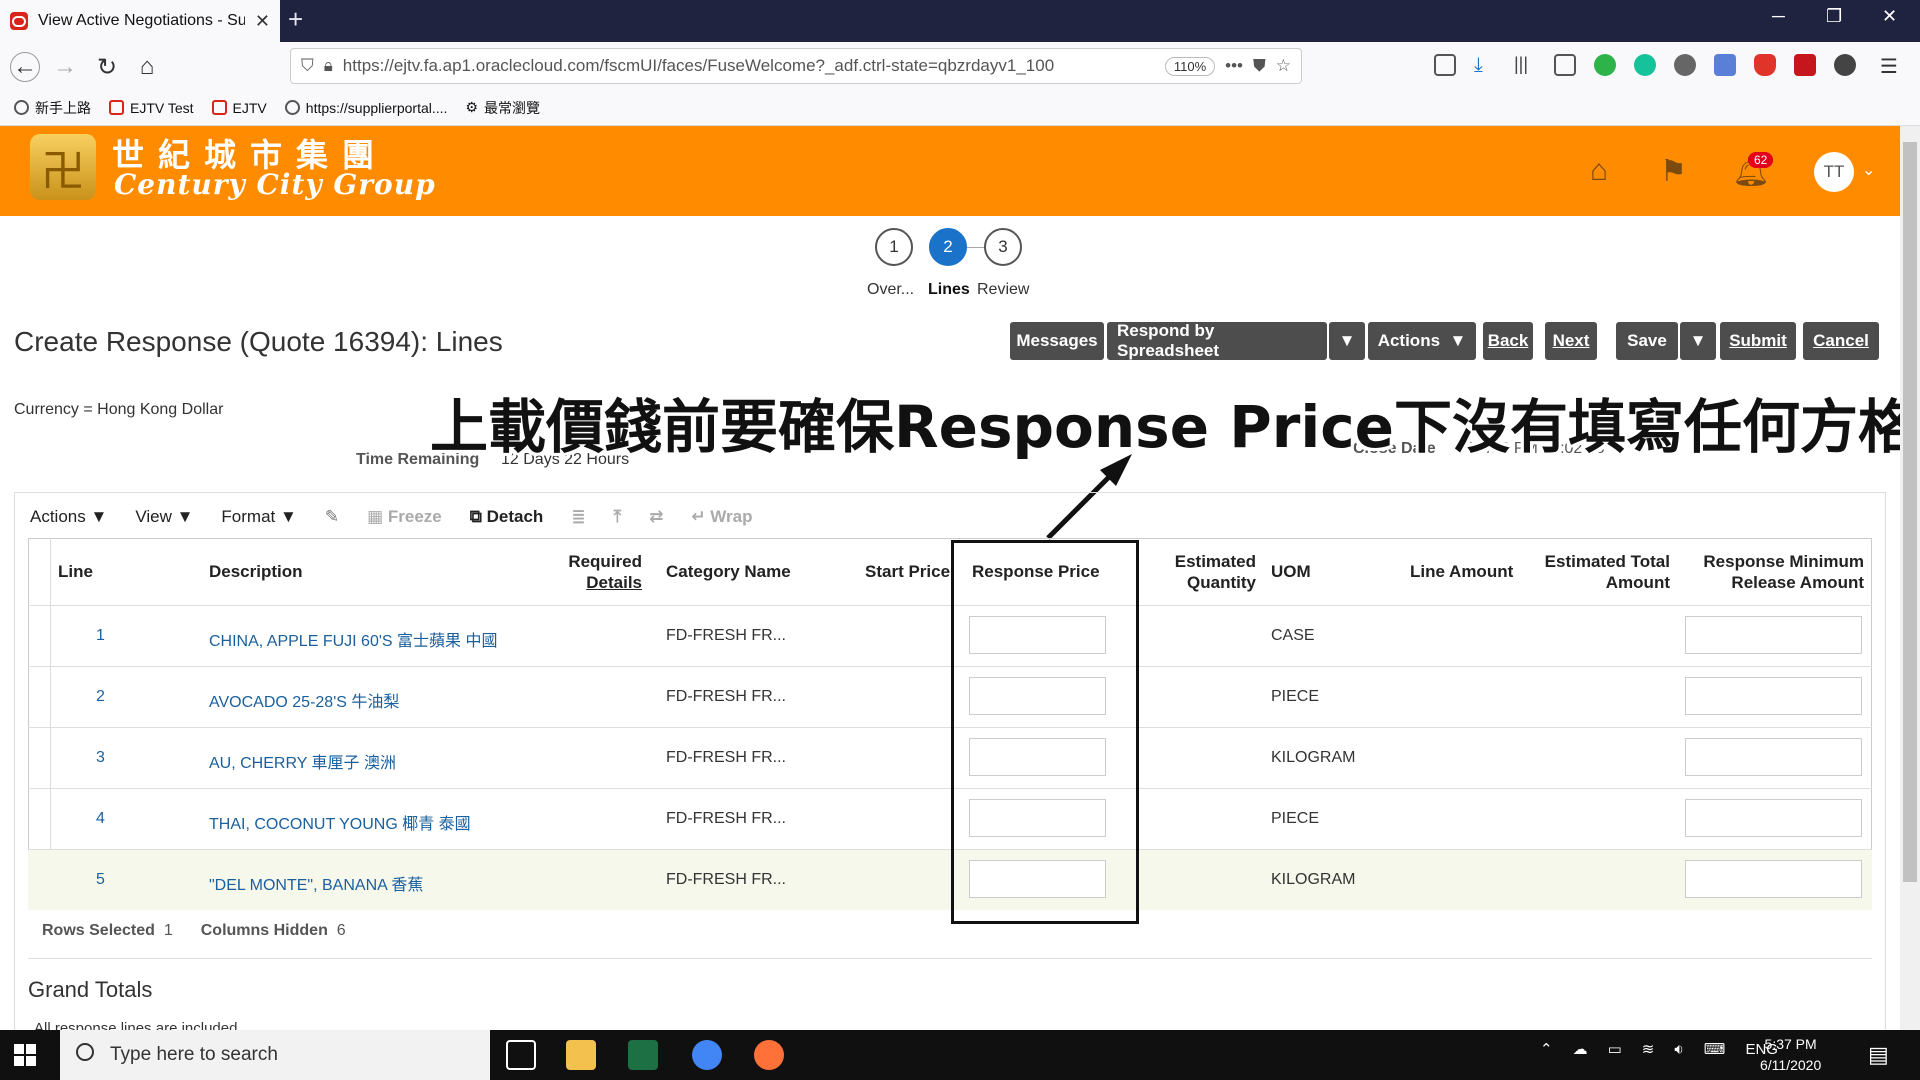 This screenshot has height=1080, width=1920. I want to click on grammarly-icon, so click(1645, 65).